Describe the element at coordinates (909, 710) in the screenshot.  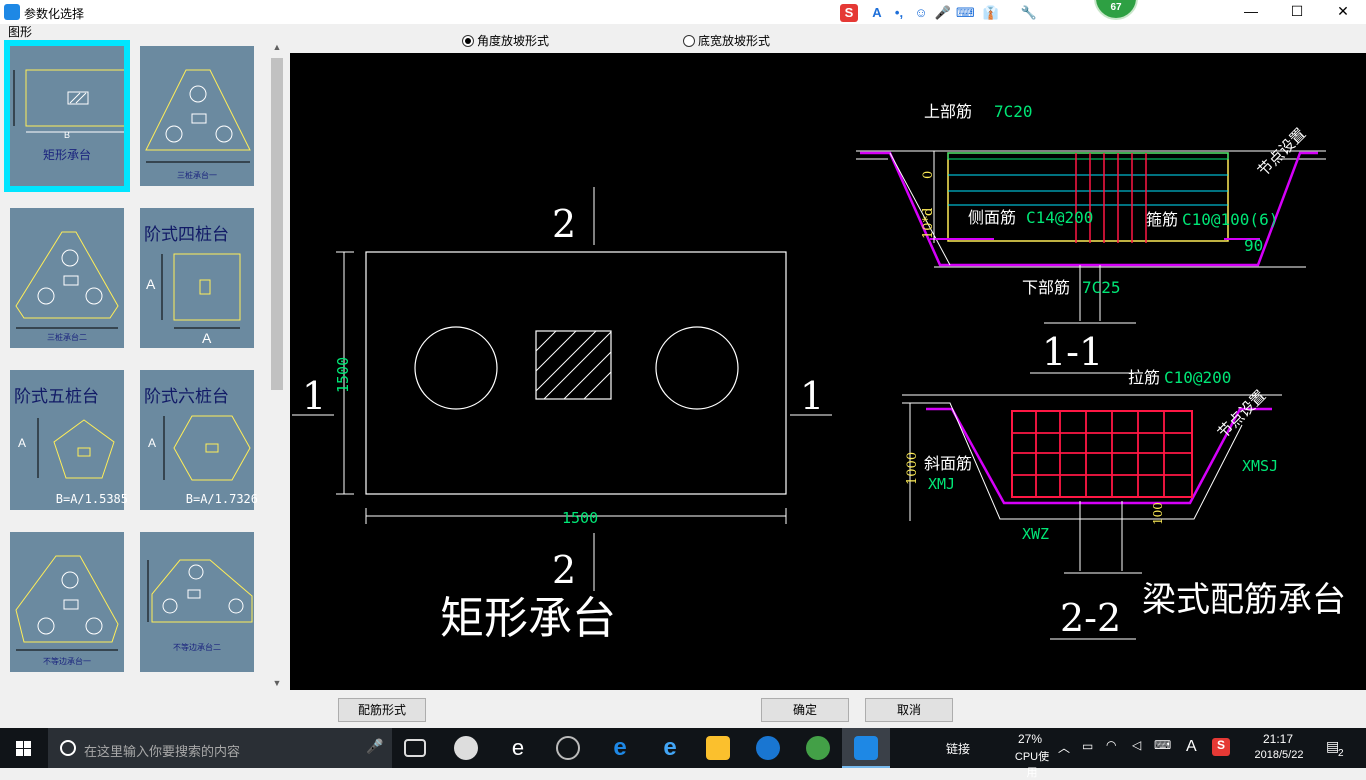
I see `cancel-button: 取消` at that location.